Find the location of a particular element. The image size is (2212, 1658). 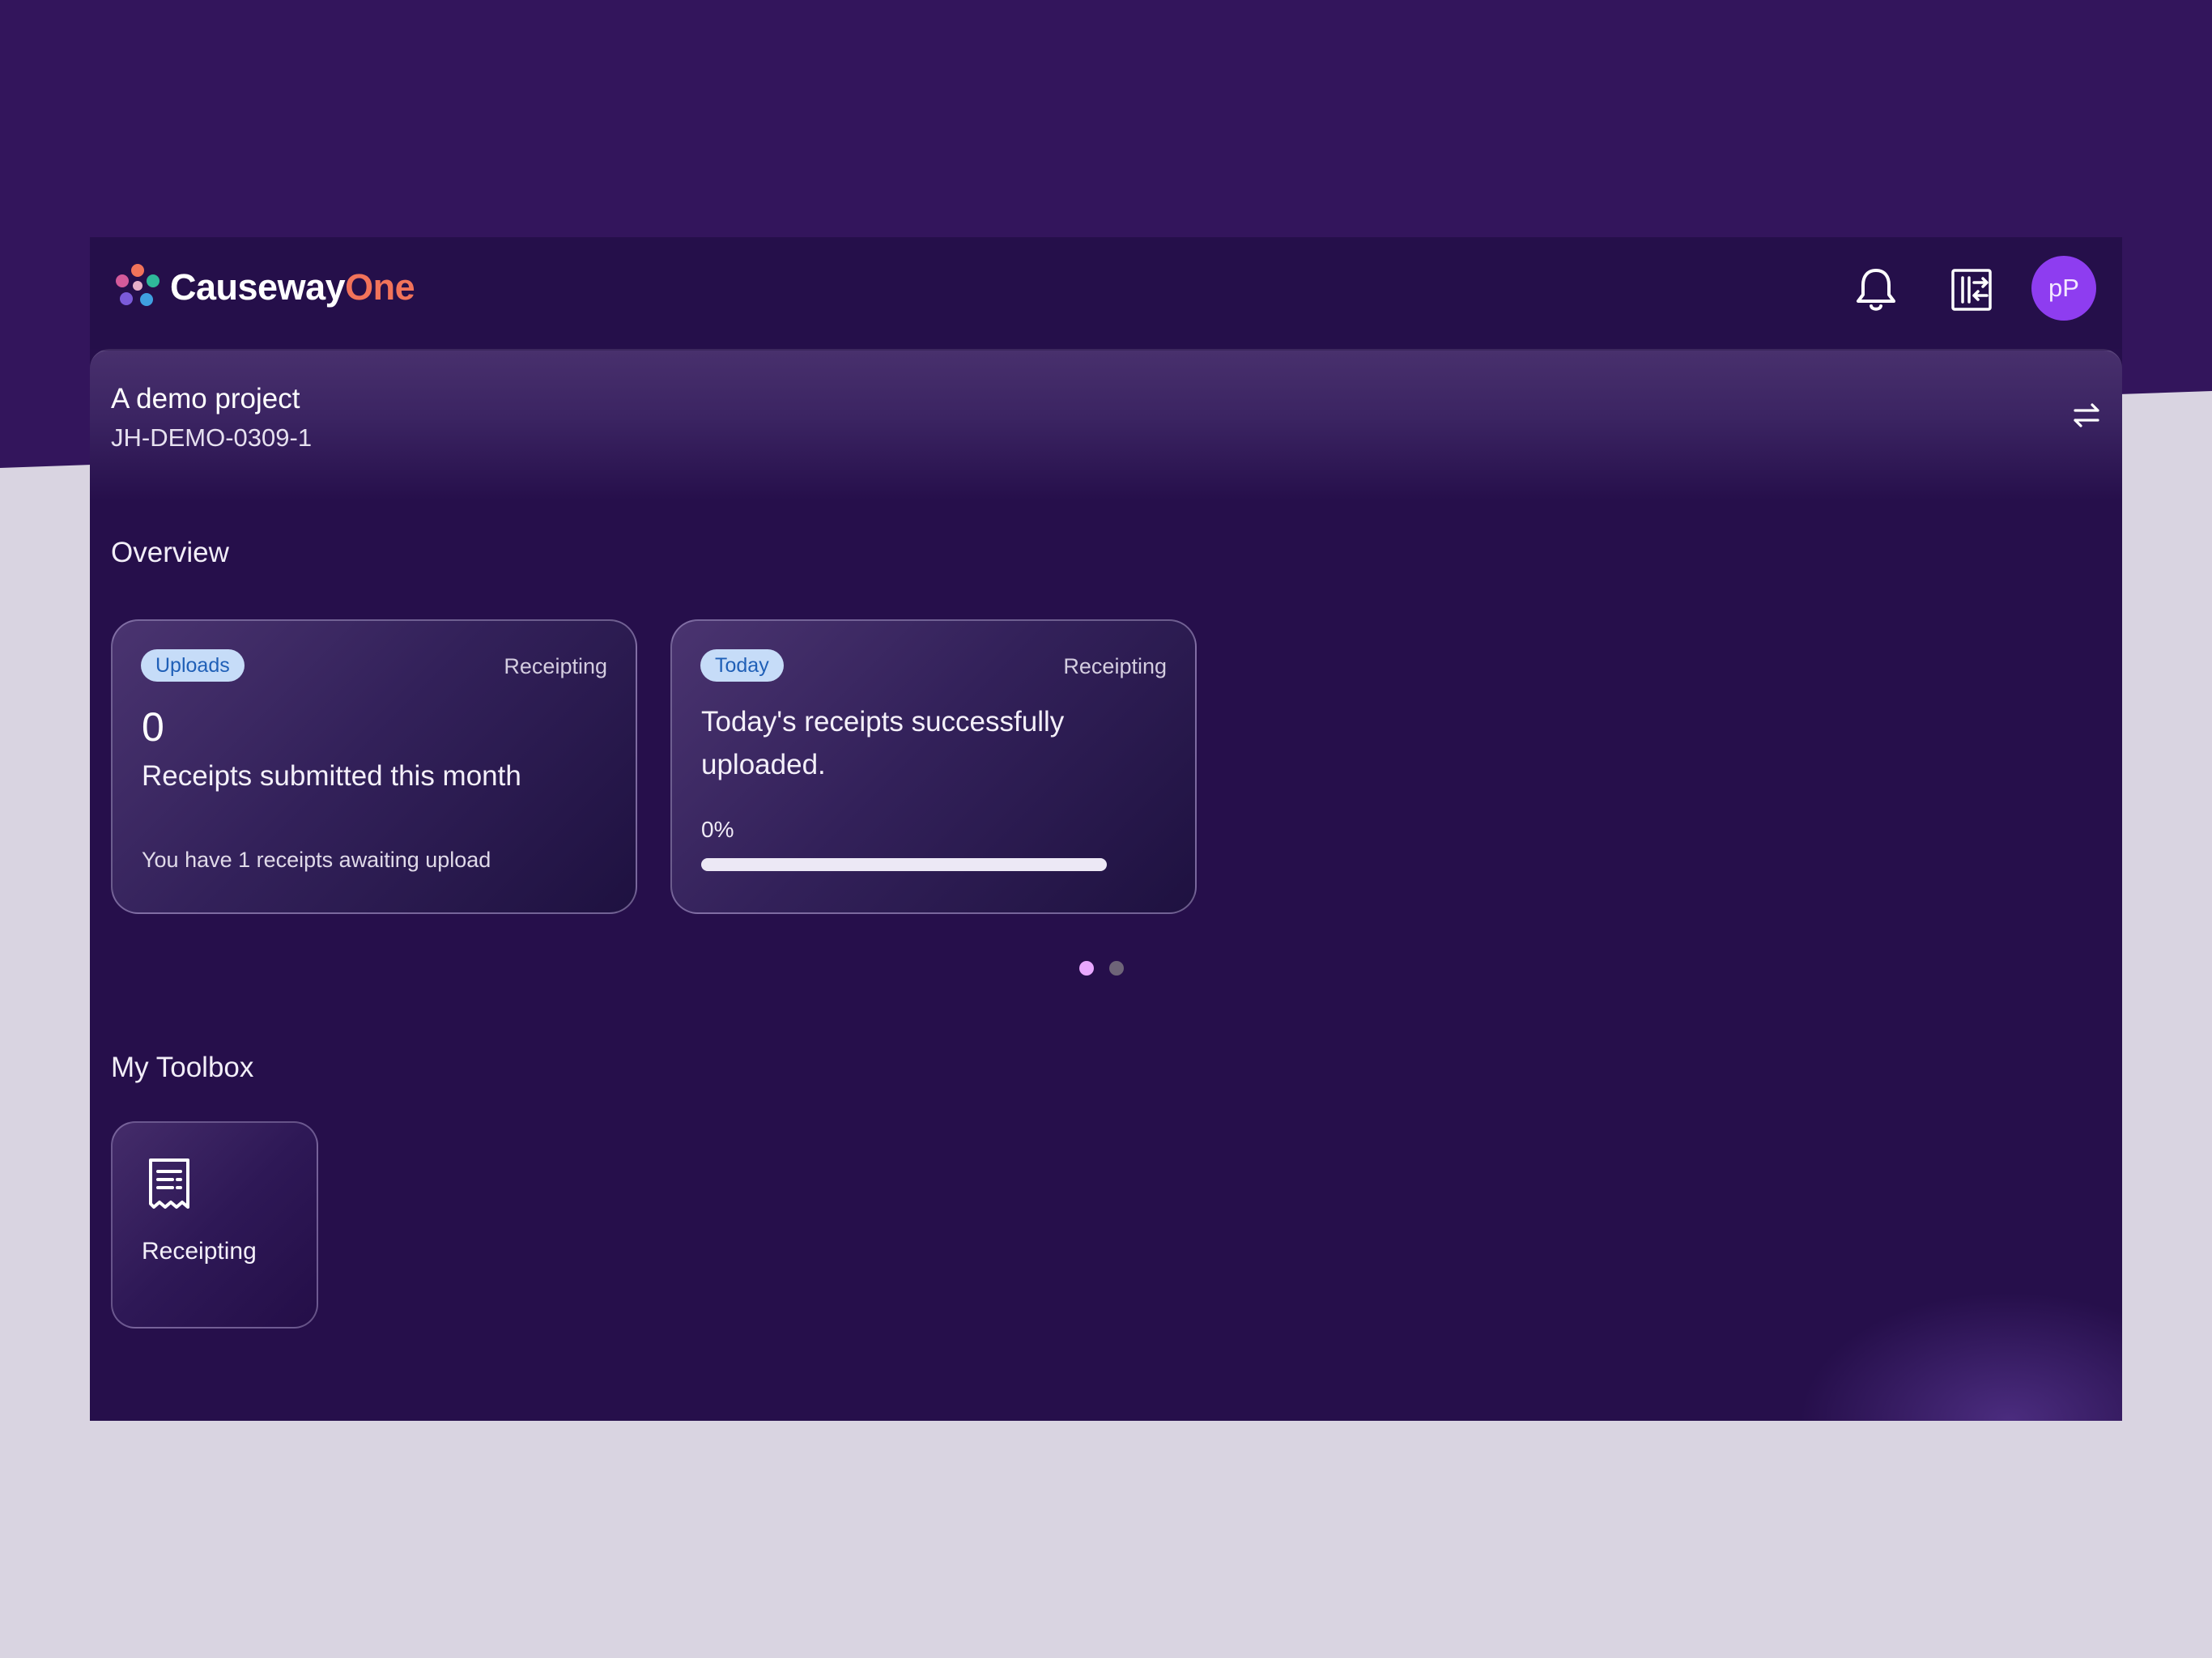

brand-name-one: One is located at coordinates (380, 287).